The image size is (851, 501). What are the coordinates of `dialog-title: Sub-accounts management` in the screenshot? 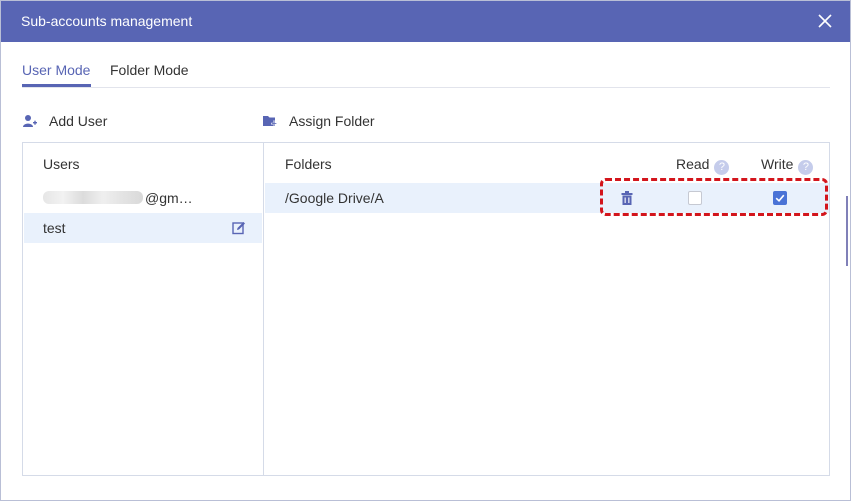 It's located at (107, 21).